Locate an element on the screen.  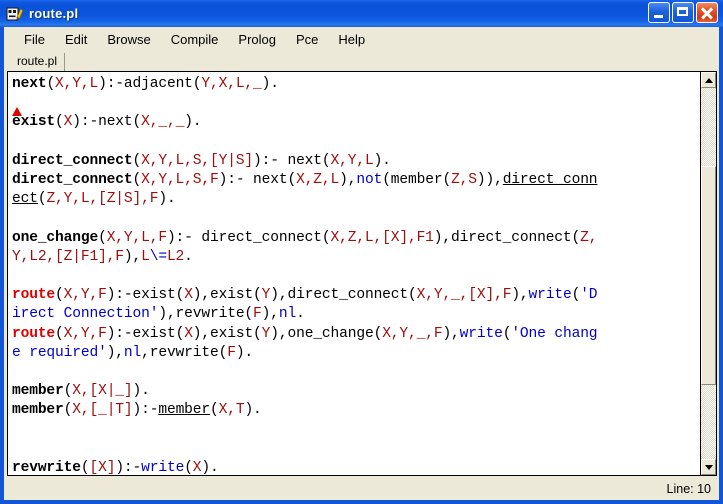
maximize-button is located at coordinates (683, 12).